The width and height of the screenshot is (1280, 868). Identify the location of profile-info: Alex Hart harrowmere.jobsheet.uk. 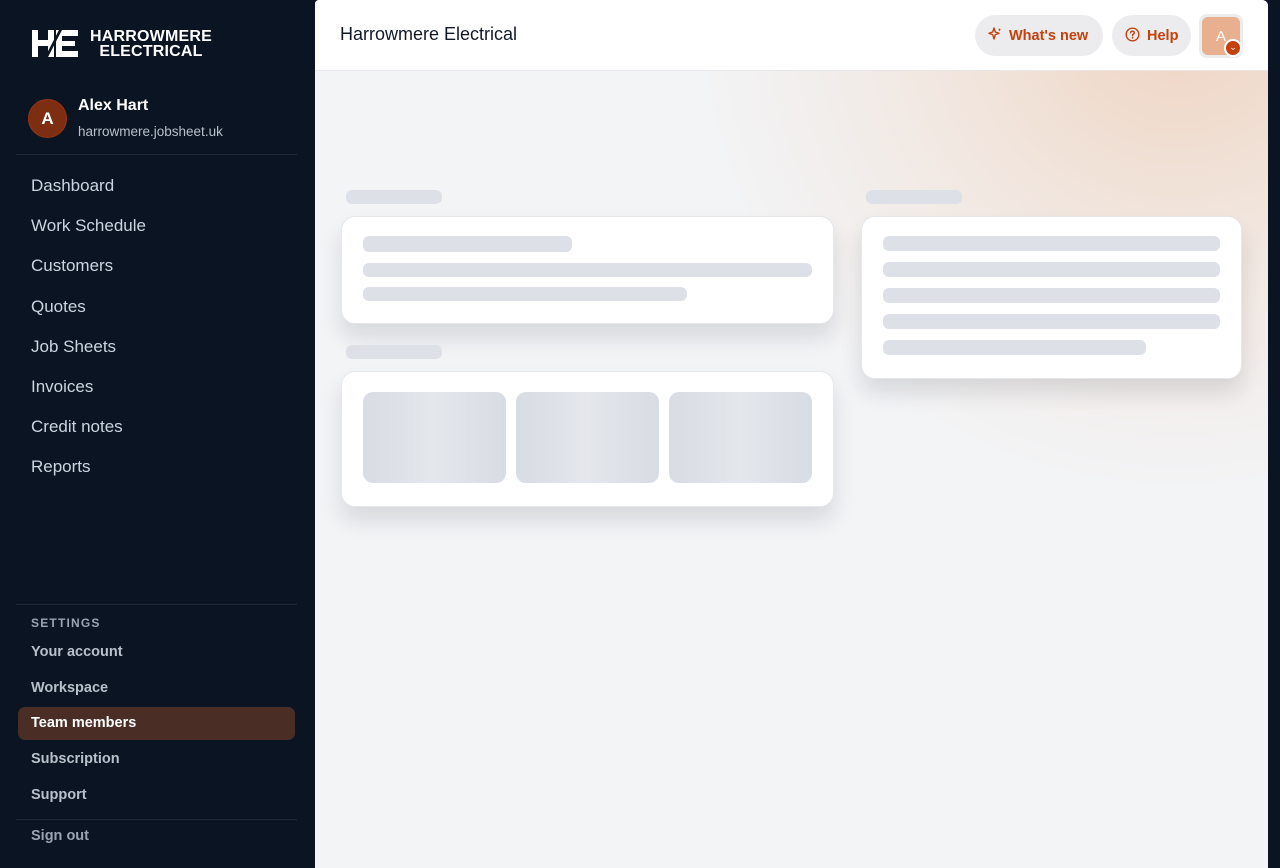
(150, 117).